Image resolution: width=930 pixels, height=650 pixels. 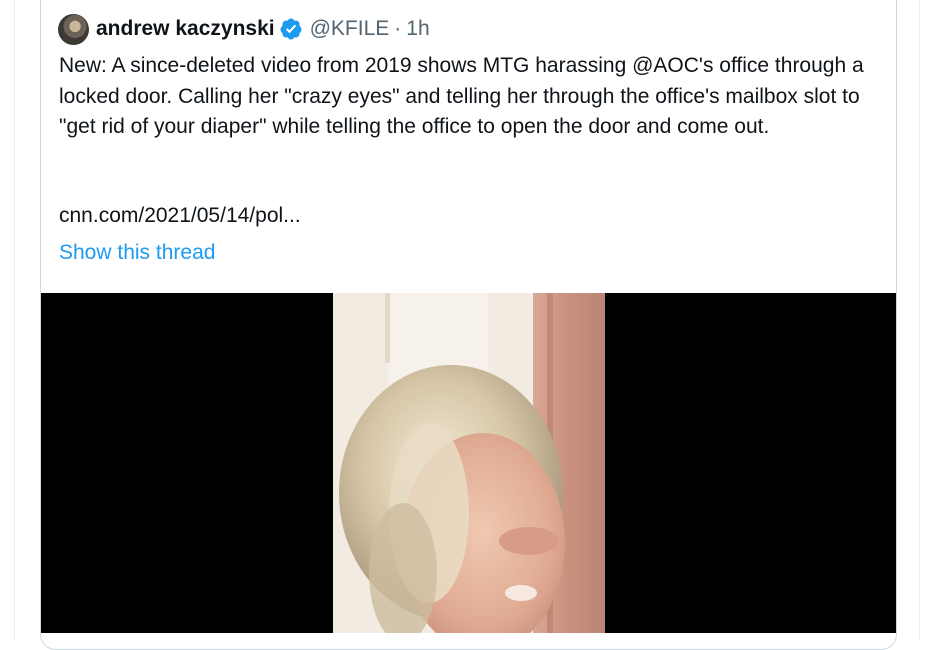 I want to click on author-handle: @KFILE, so click(x=350, y=29).